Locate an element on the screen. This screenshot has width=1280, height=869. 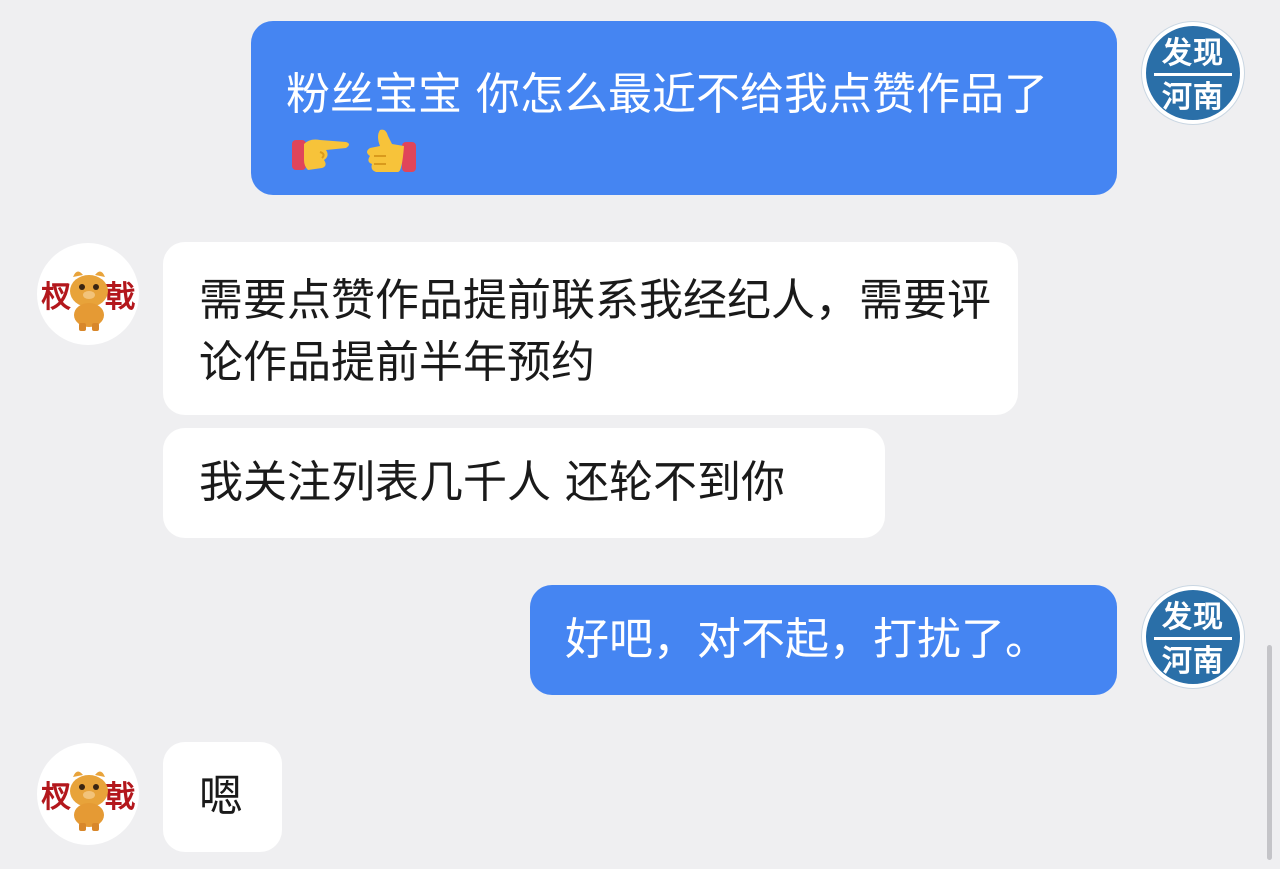
message-text: 需要点赞作品提前联系我经纪人，需要评论作品提前半年预约 is located at coordinates (595, 331).